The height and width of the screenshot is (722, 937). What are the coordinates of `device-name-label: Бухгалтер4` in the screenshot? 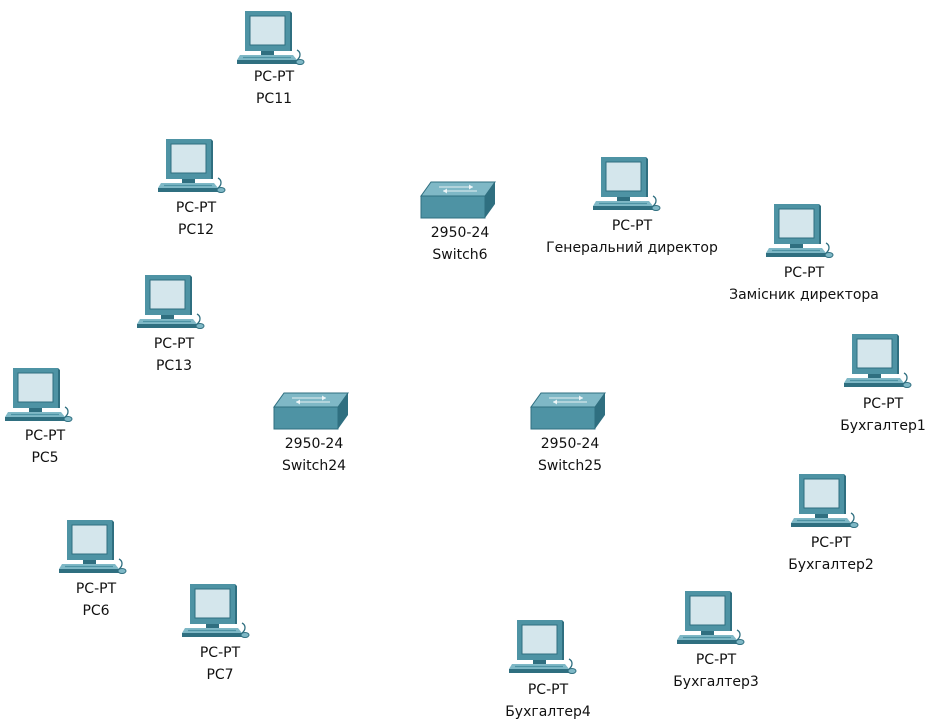 It's located at (548, 712).